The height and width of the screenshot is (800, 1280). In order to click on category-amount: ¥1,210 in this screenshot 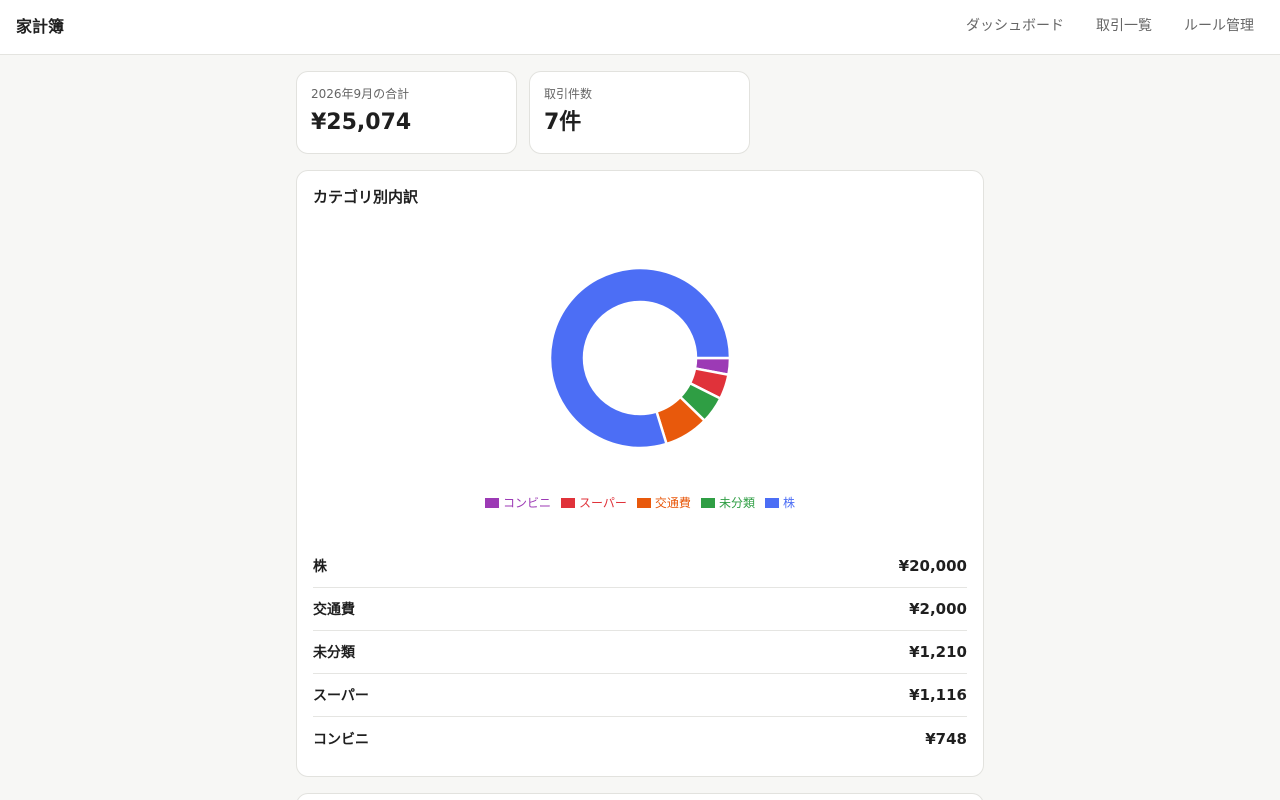, I will do `click(938, 652)`.